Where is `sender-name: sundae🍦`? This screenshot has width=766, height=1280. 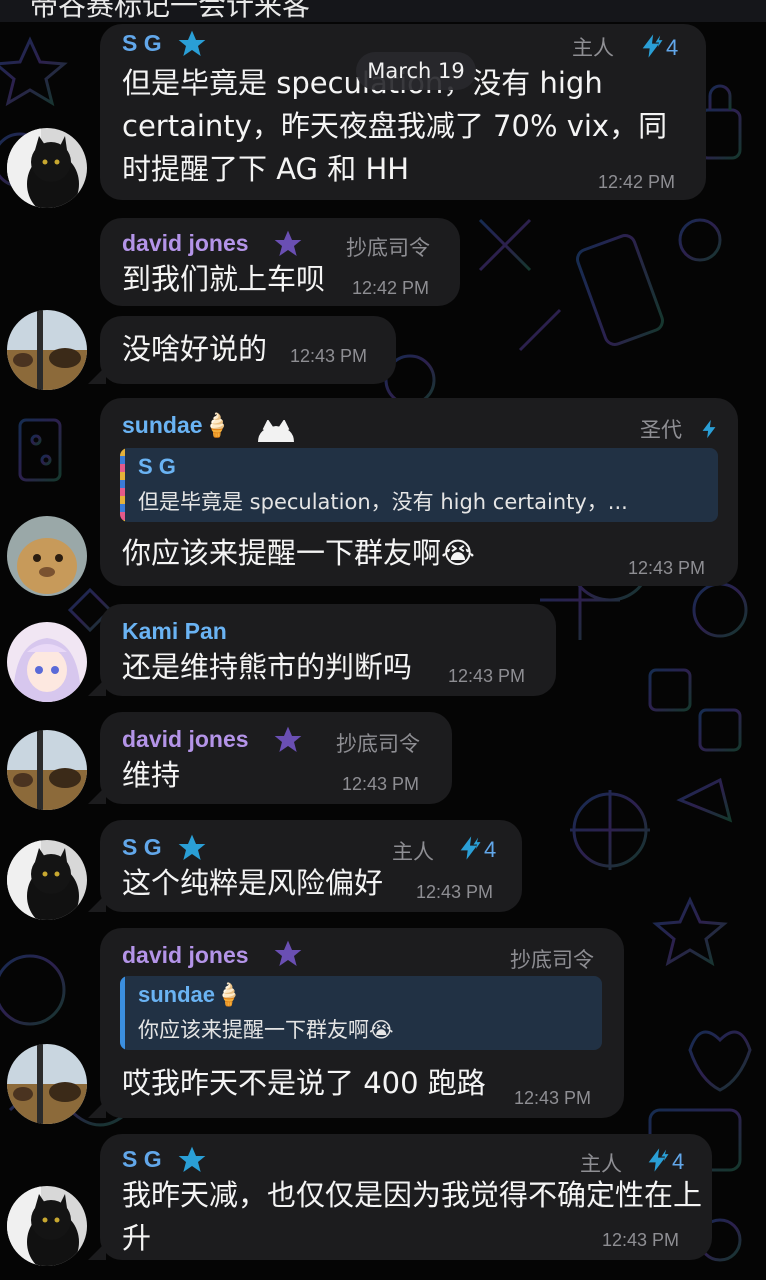
sender-name: sundae🍦 is located at coordinates (176, 425).